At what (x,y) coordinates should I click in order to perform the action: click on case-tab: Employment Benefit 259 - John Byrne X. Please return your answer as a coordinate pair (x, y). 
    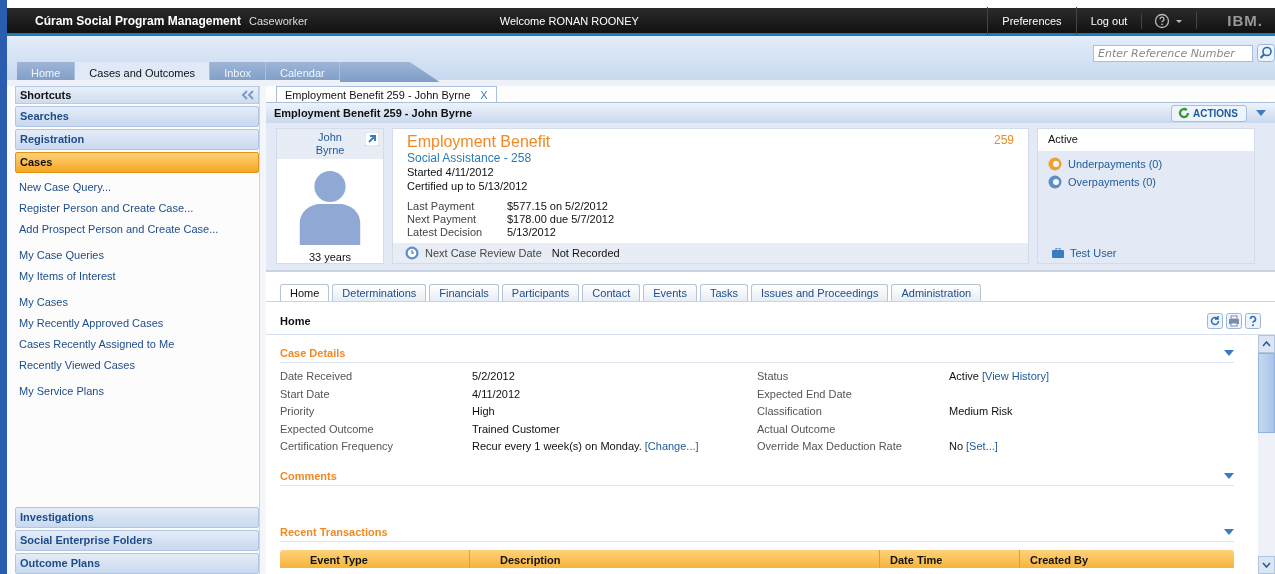
    Looking at the image, I should click on (386, 94).